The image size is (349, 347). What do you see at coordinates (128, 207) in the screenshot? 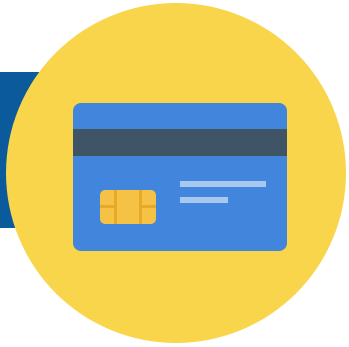
I see `chip-icon` at bounding box center [128, 207].